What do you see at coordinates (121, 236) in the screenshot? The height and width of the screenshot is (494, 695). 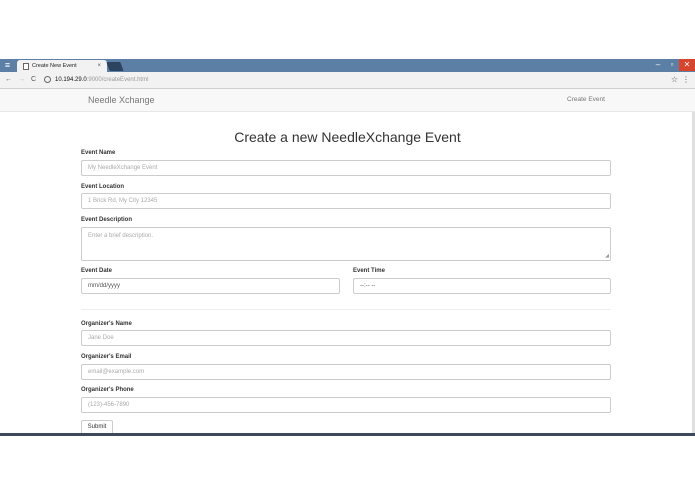 I see `event-description-placeholder: Enter a brief description.` at bounding box center [121, 236].